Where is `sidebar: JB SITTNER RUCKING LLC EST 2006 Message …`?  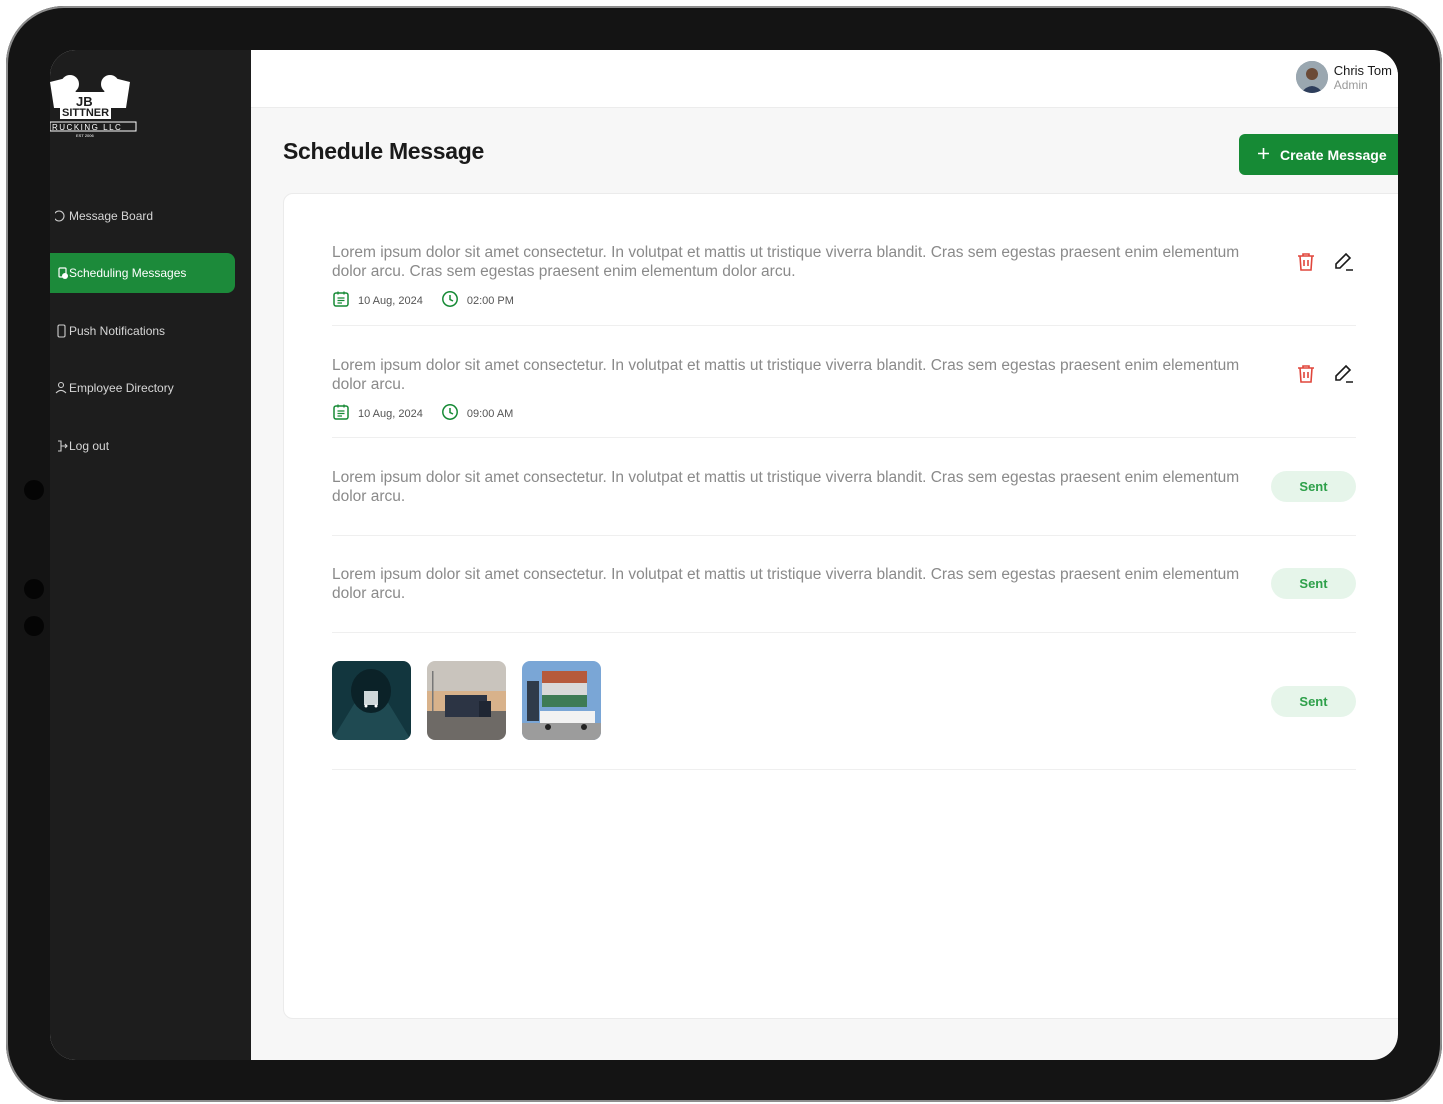 sidebar: JB SITTNER RUCKING LLC EST 2006 Message … is located at coordinates (150, 555).